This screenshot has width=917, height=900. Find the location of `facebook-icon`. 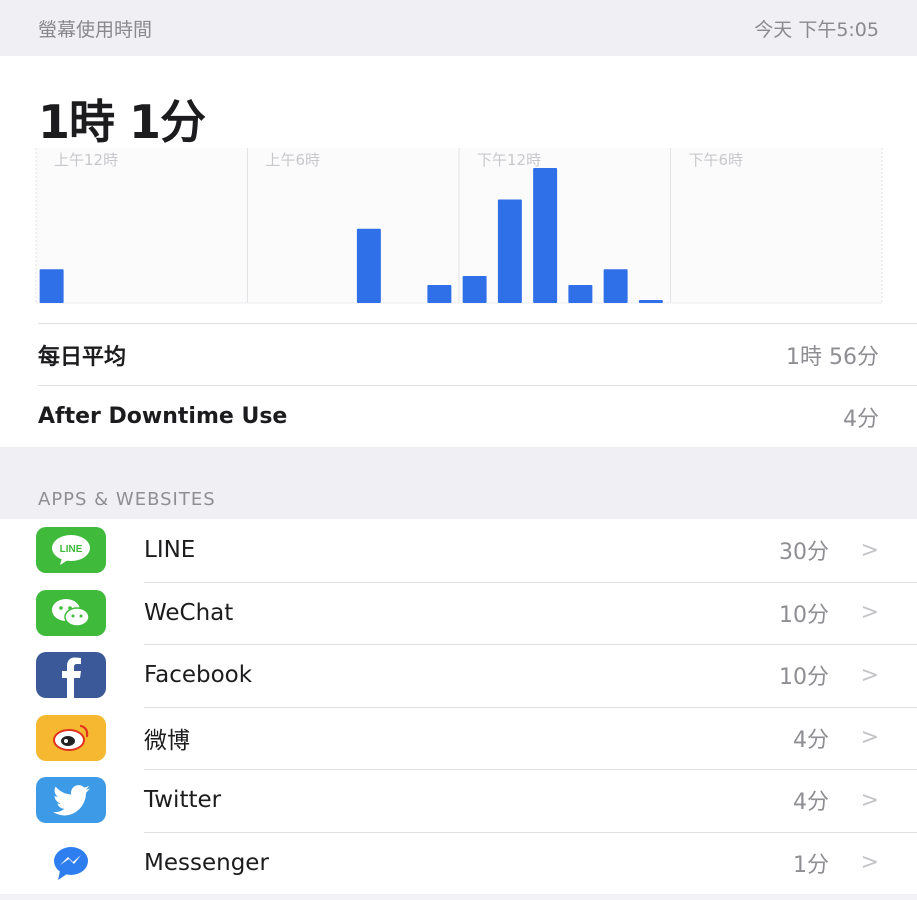

facebook-icon is located at coordinates (71, 675).